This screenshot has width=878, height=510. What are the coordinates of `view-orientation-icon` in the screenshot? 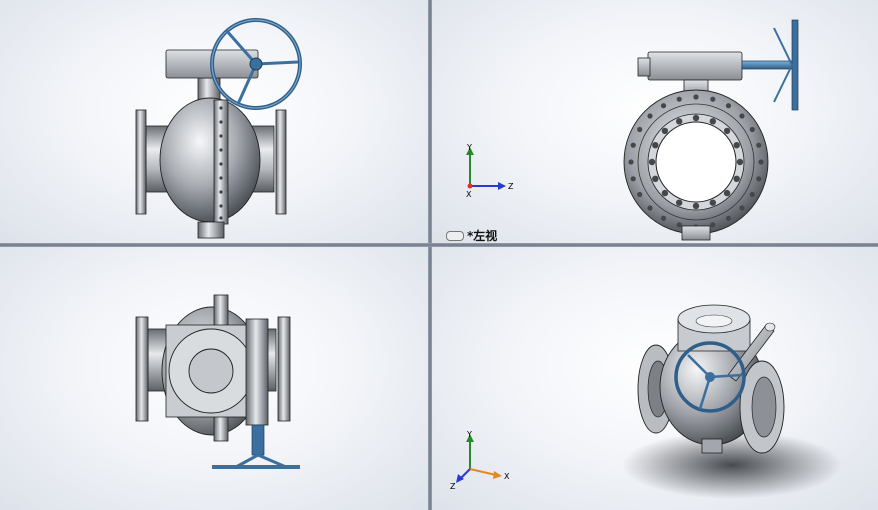 It's located at (455, 235).